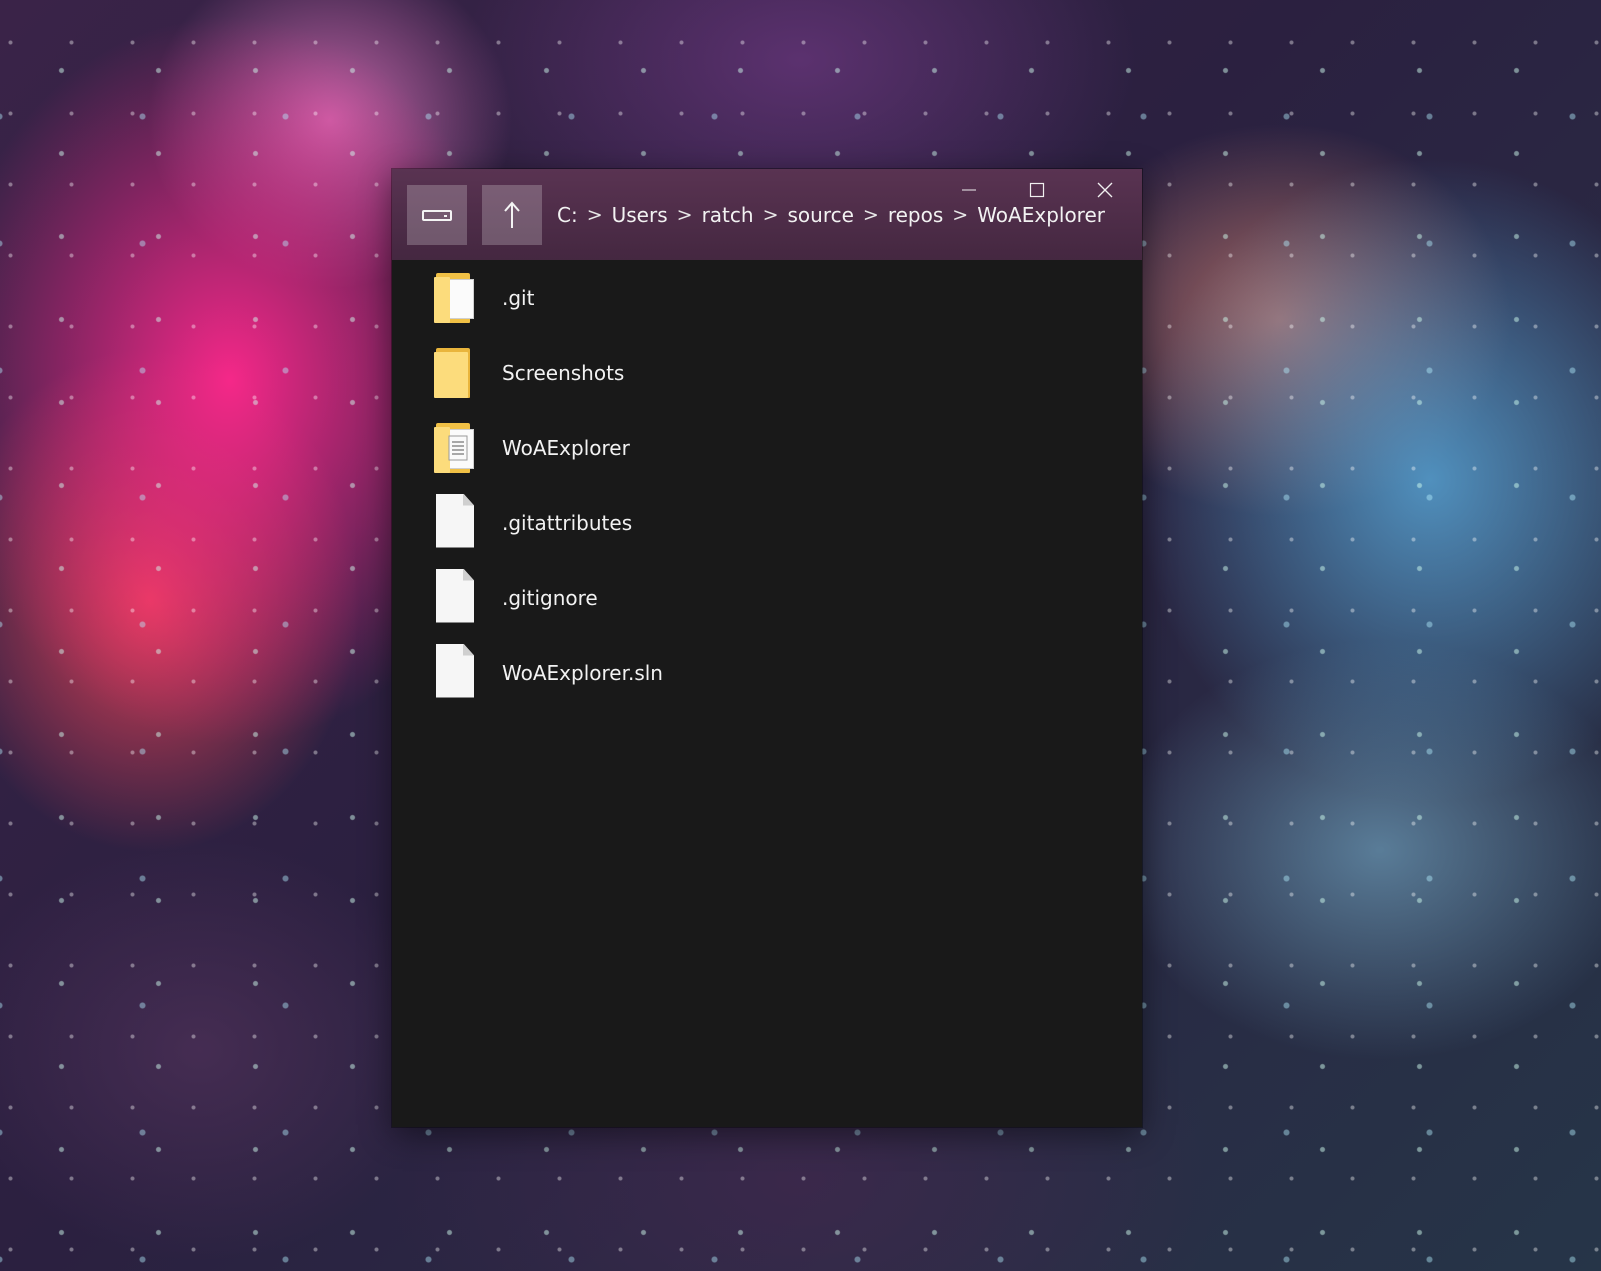 The height and width of the screenshot is (1271, 1601). Describe the element at coordinates (550, 597) in the screenshot. I see `file-name: .gitignore` at that location.